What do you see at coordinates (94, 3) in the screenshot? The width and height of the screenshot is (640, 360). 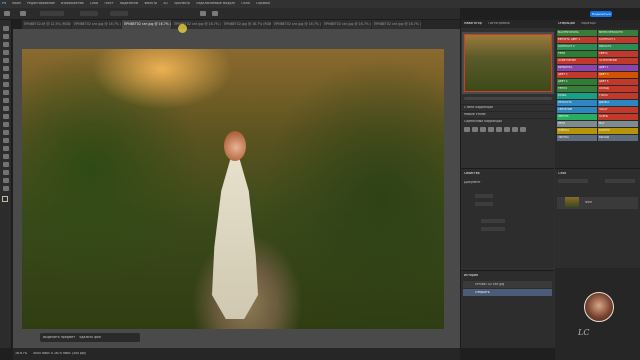 I see `menu-item-layers: Слои` at bounding box center [94, 3].